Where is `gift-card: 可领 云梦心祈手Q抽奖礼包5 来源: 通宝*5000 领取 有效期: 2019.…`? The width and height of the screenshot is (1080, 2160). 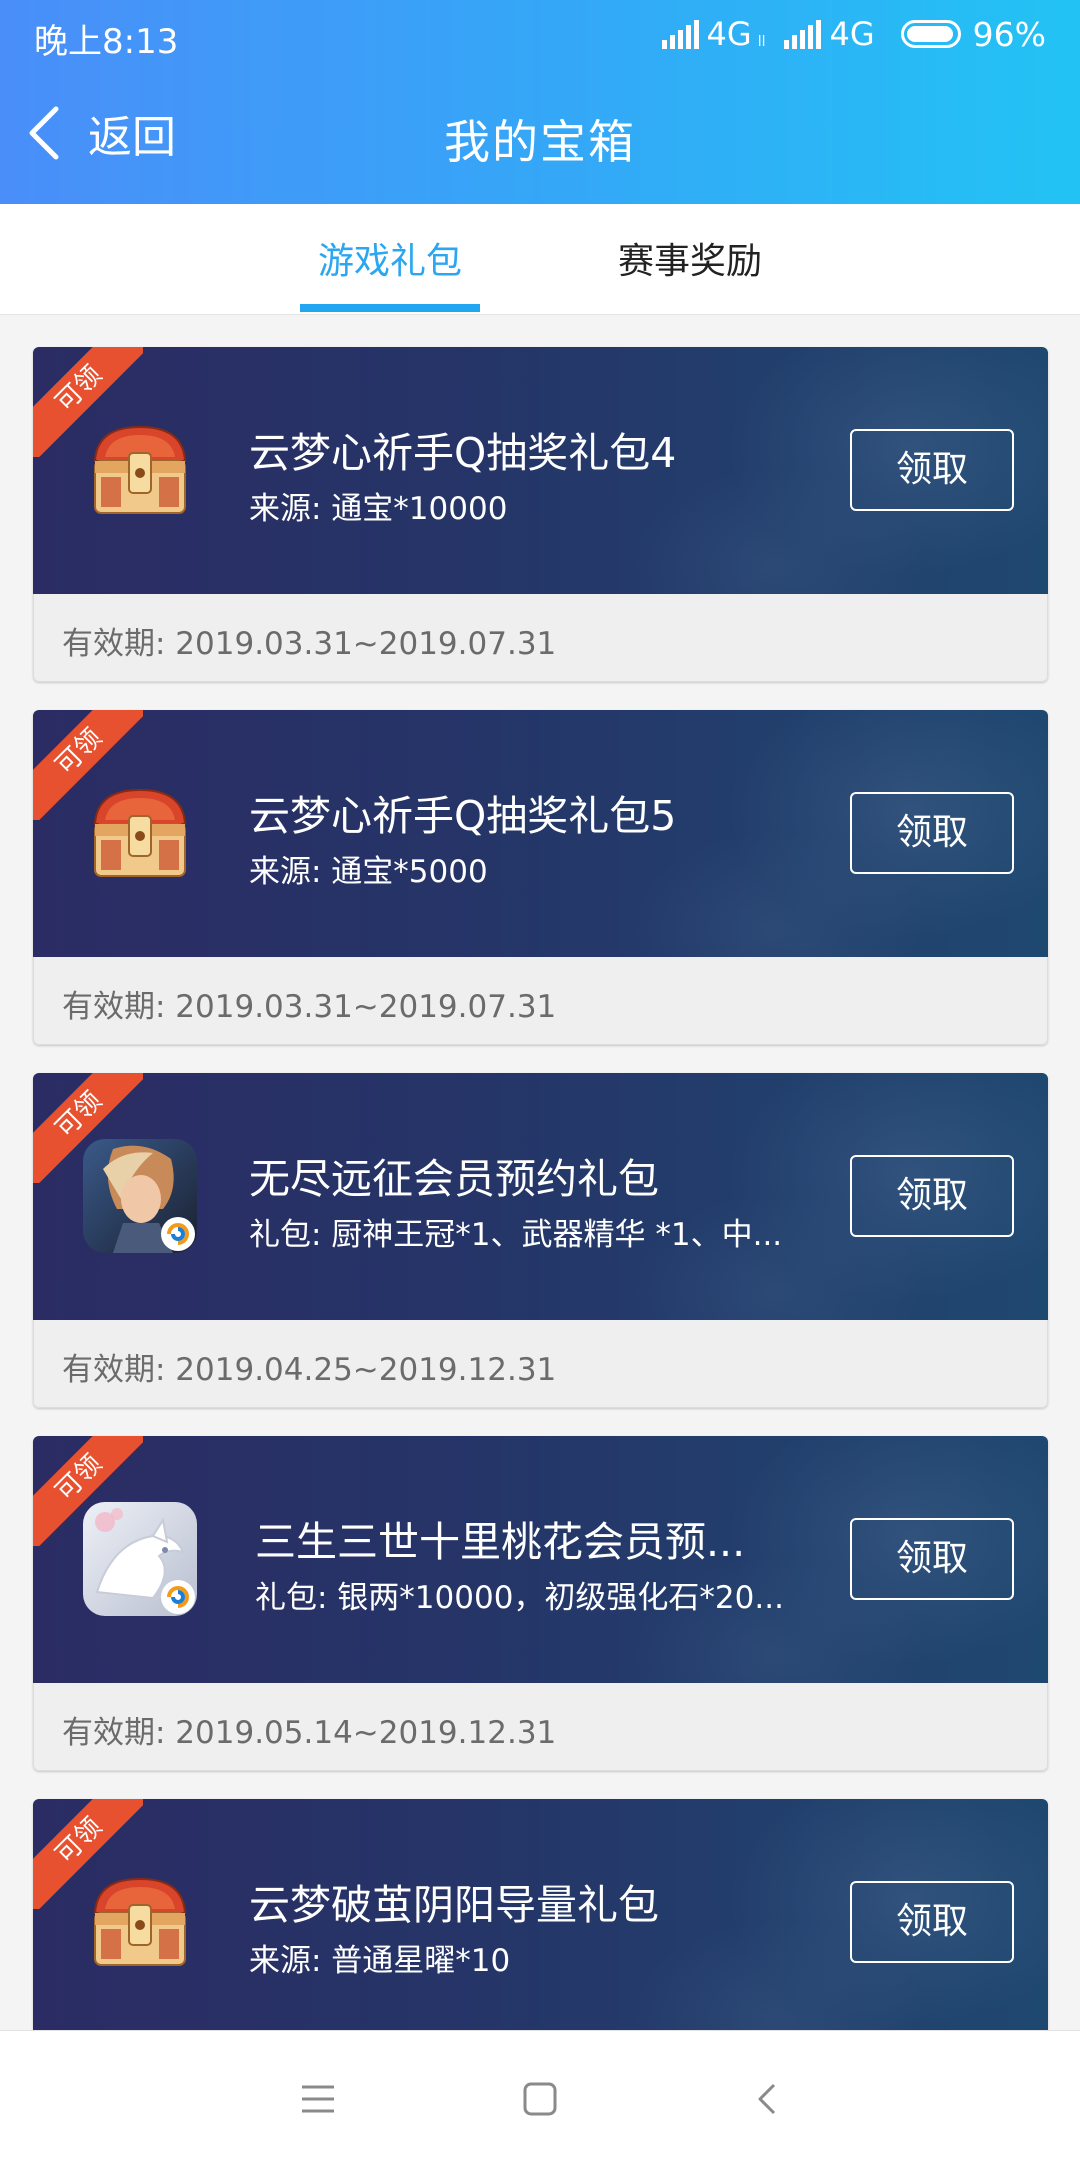 gift-card: 可领 云梦心祈手Q抽奖礼包5 来源: 通宝*5000 领取 有效期: 2019.… is located at coordinates (540, 877).